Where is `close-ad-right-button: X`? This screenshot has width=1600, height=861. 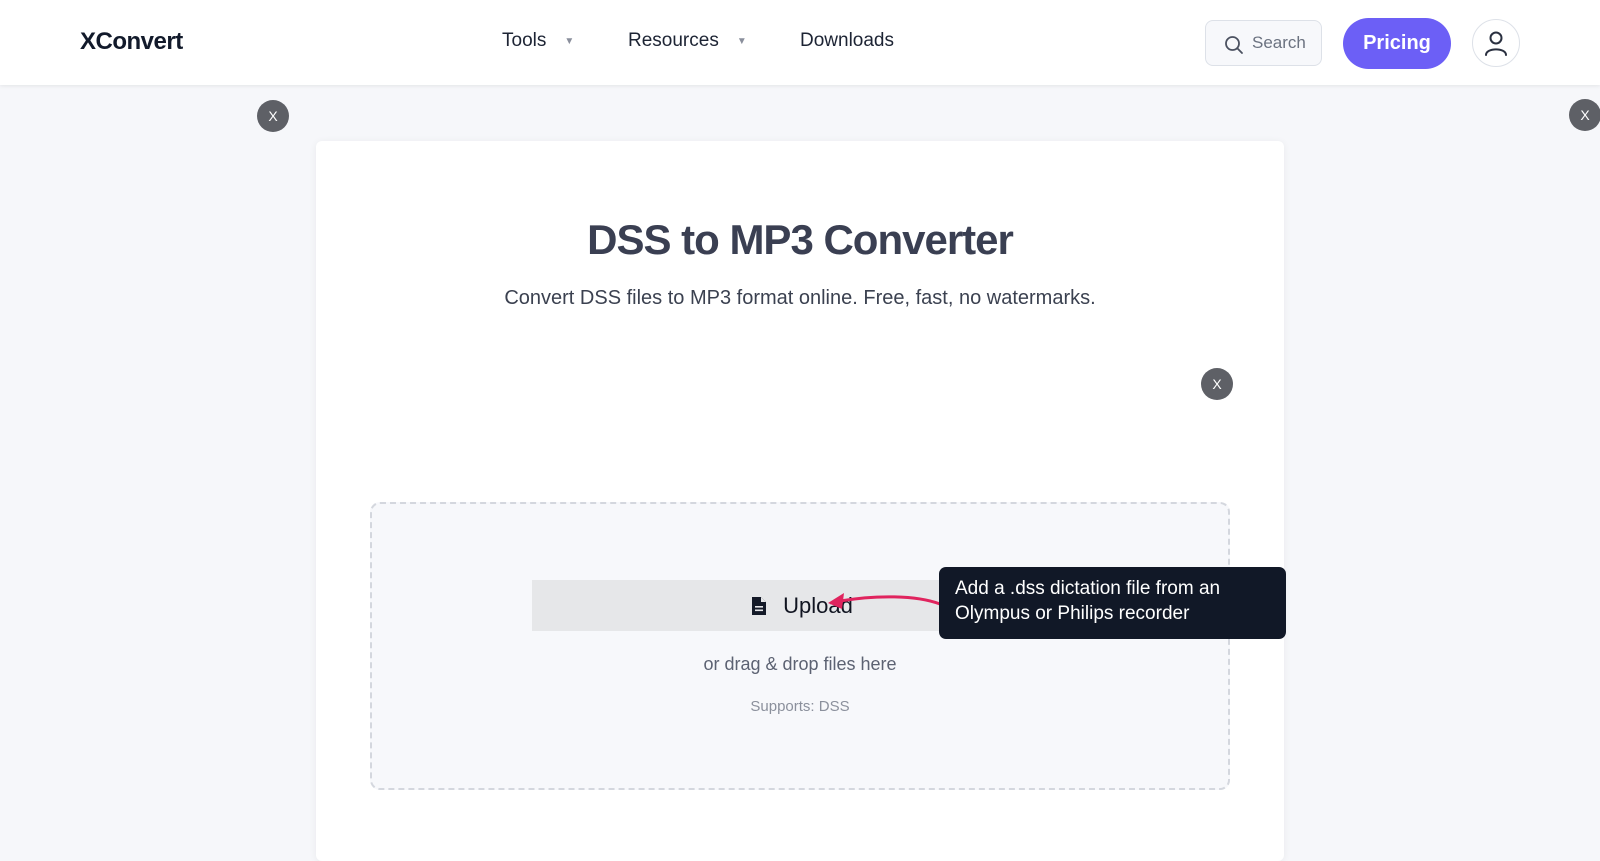 close-ad-right-button: X is located at coordinates (1584, 115).